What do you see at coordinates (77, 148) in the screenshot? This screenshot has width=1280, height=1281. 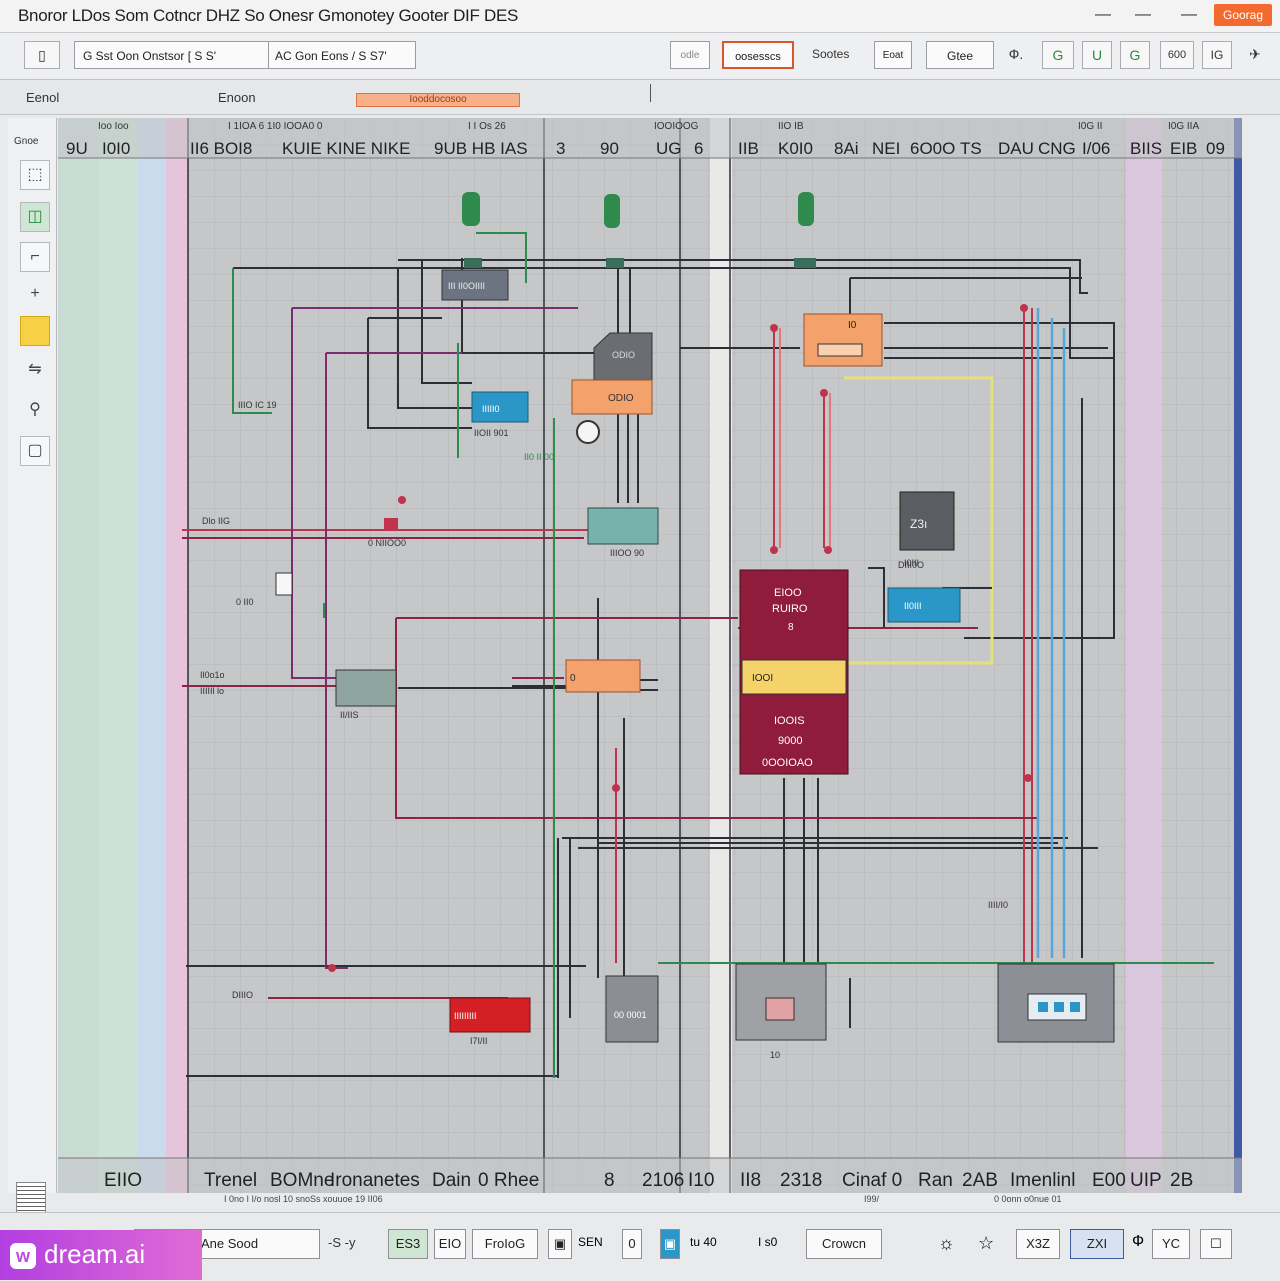 I see `hdr-0: 9U` at bounding box center [77, 148].